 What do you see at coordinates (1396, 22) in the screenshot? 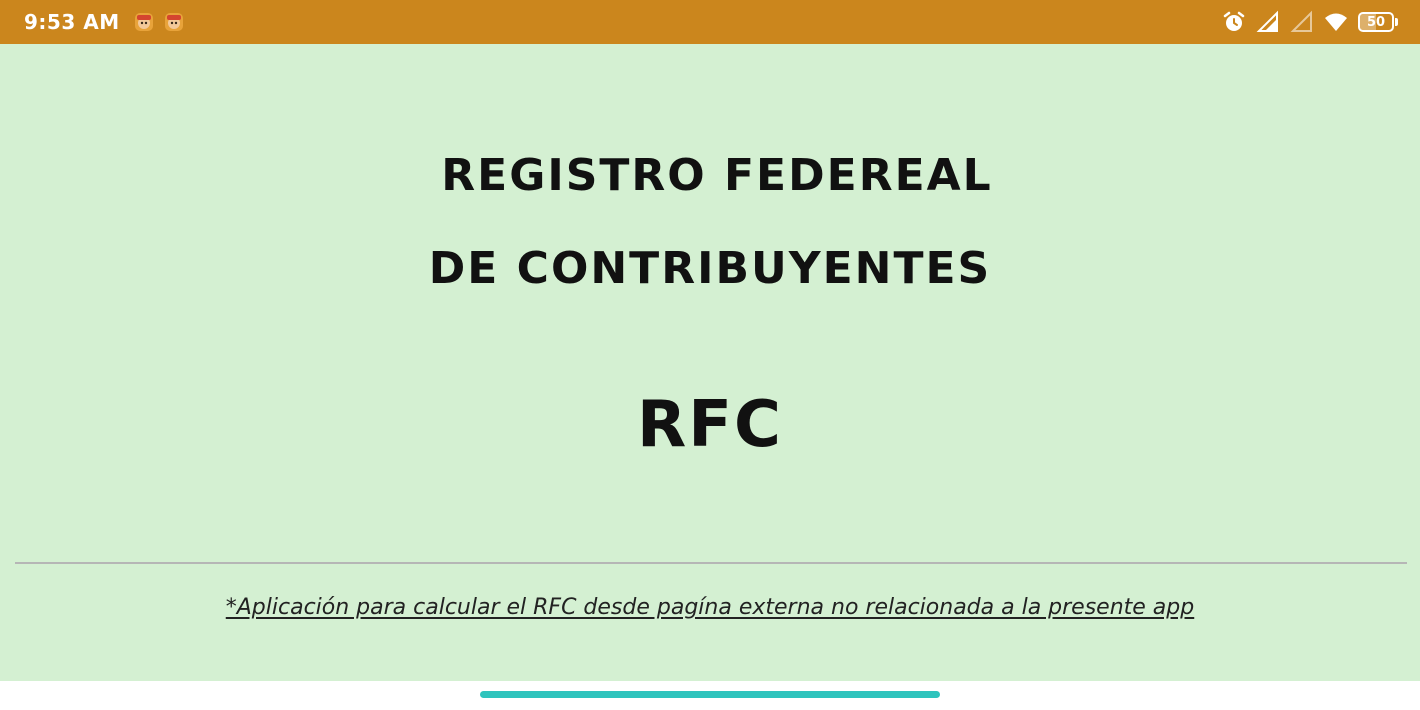
I see `battery-tip` at bounding box center [1396, 22].